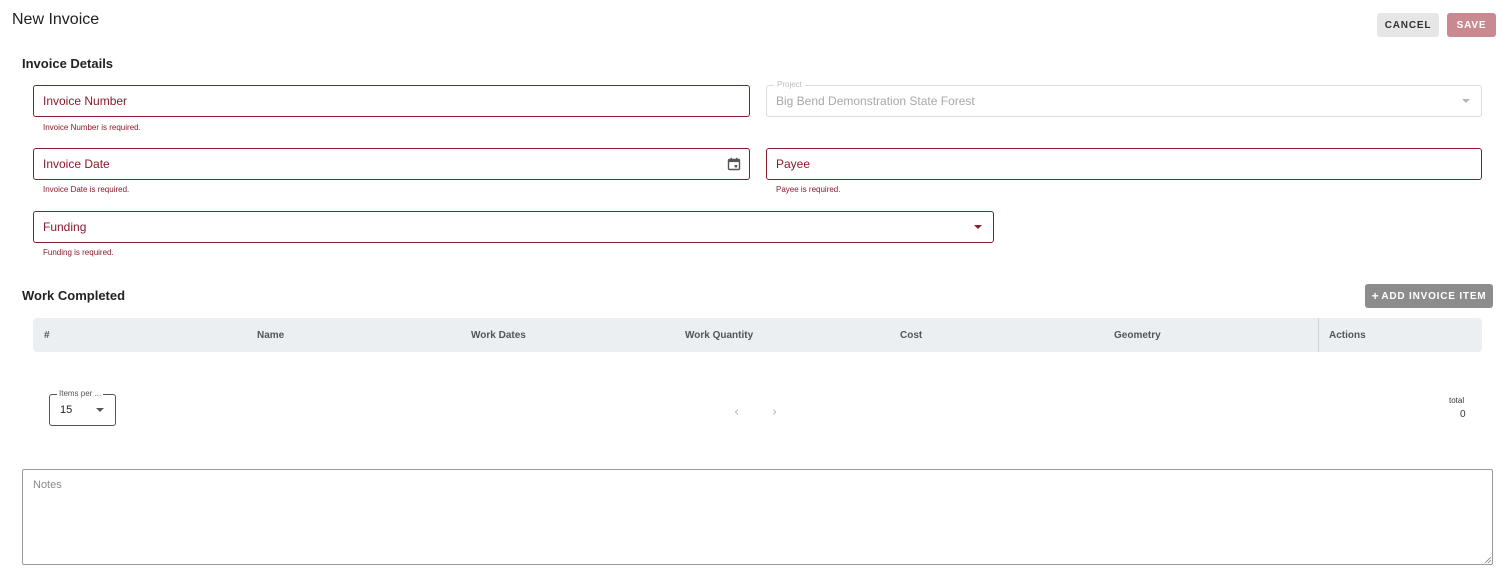 Image resolution: width=1511 pixels, height=587 pixels. I want to click on resize-handle-icon, so click(1488, 560).